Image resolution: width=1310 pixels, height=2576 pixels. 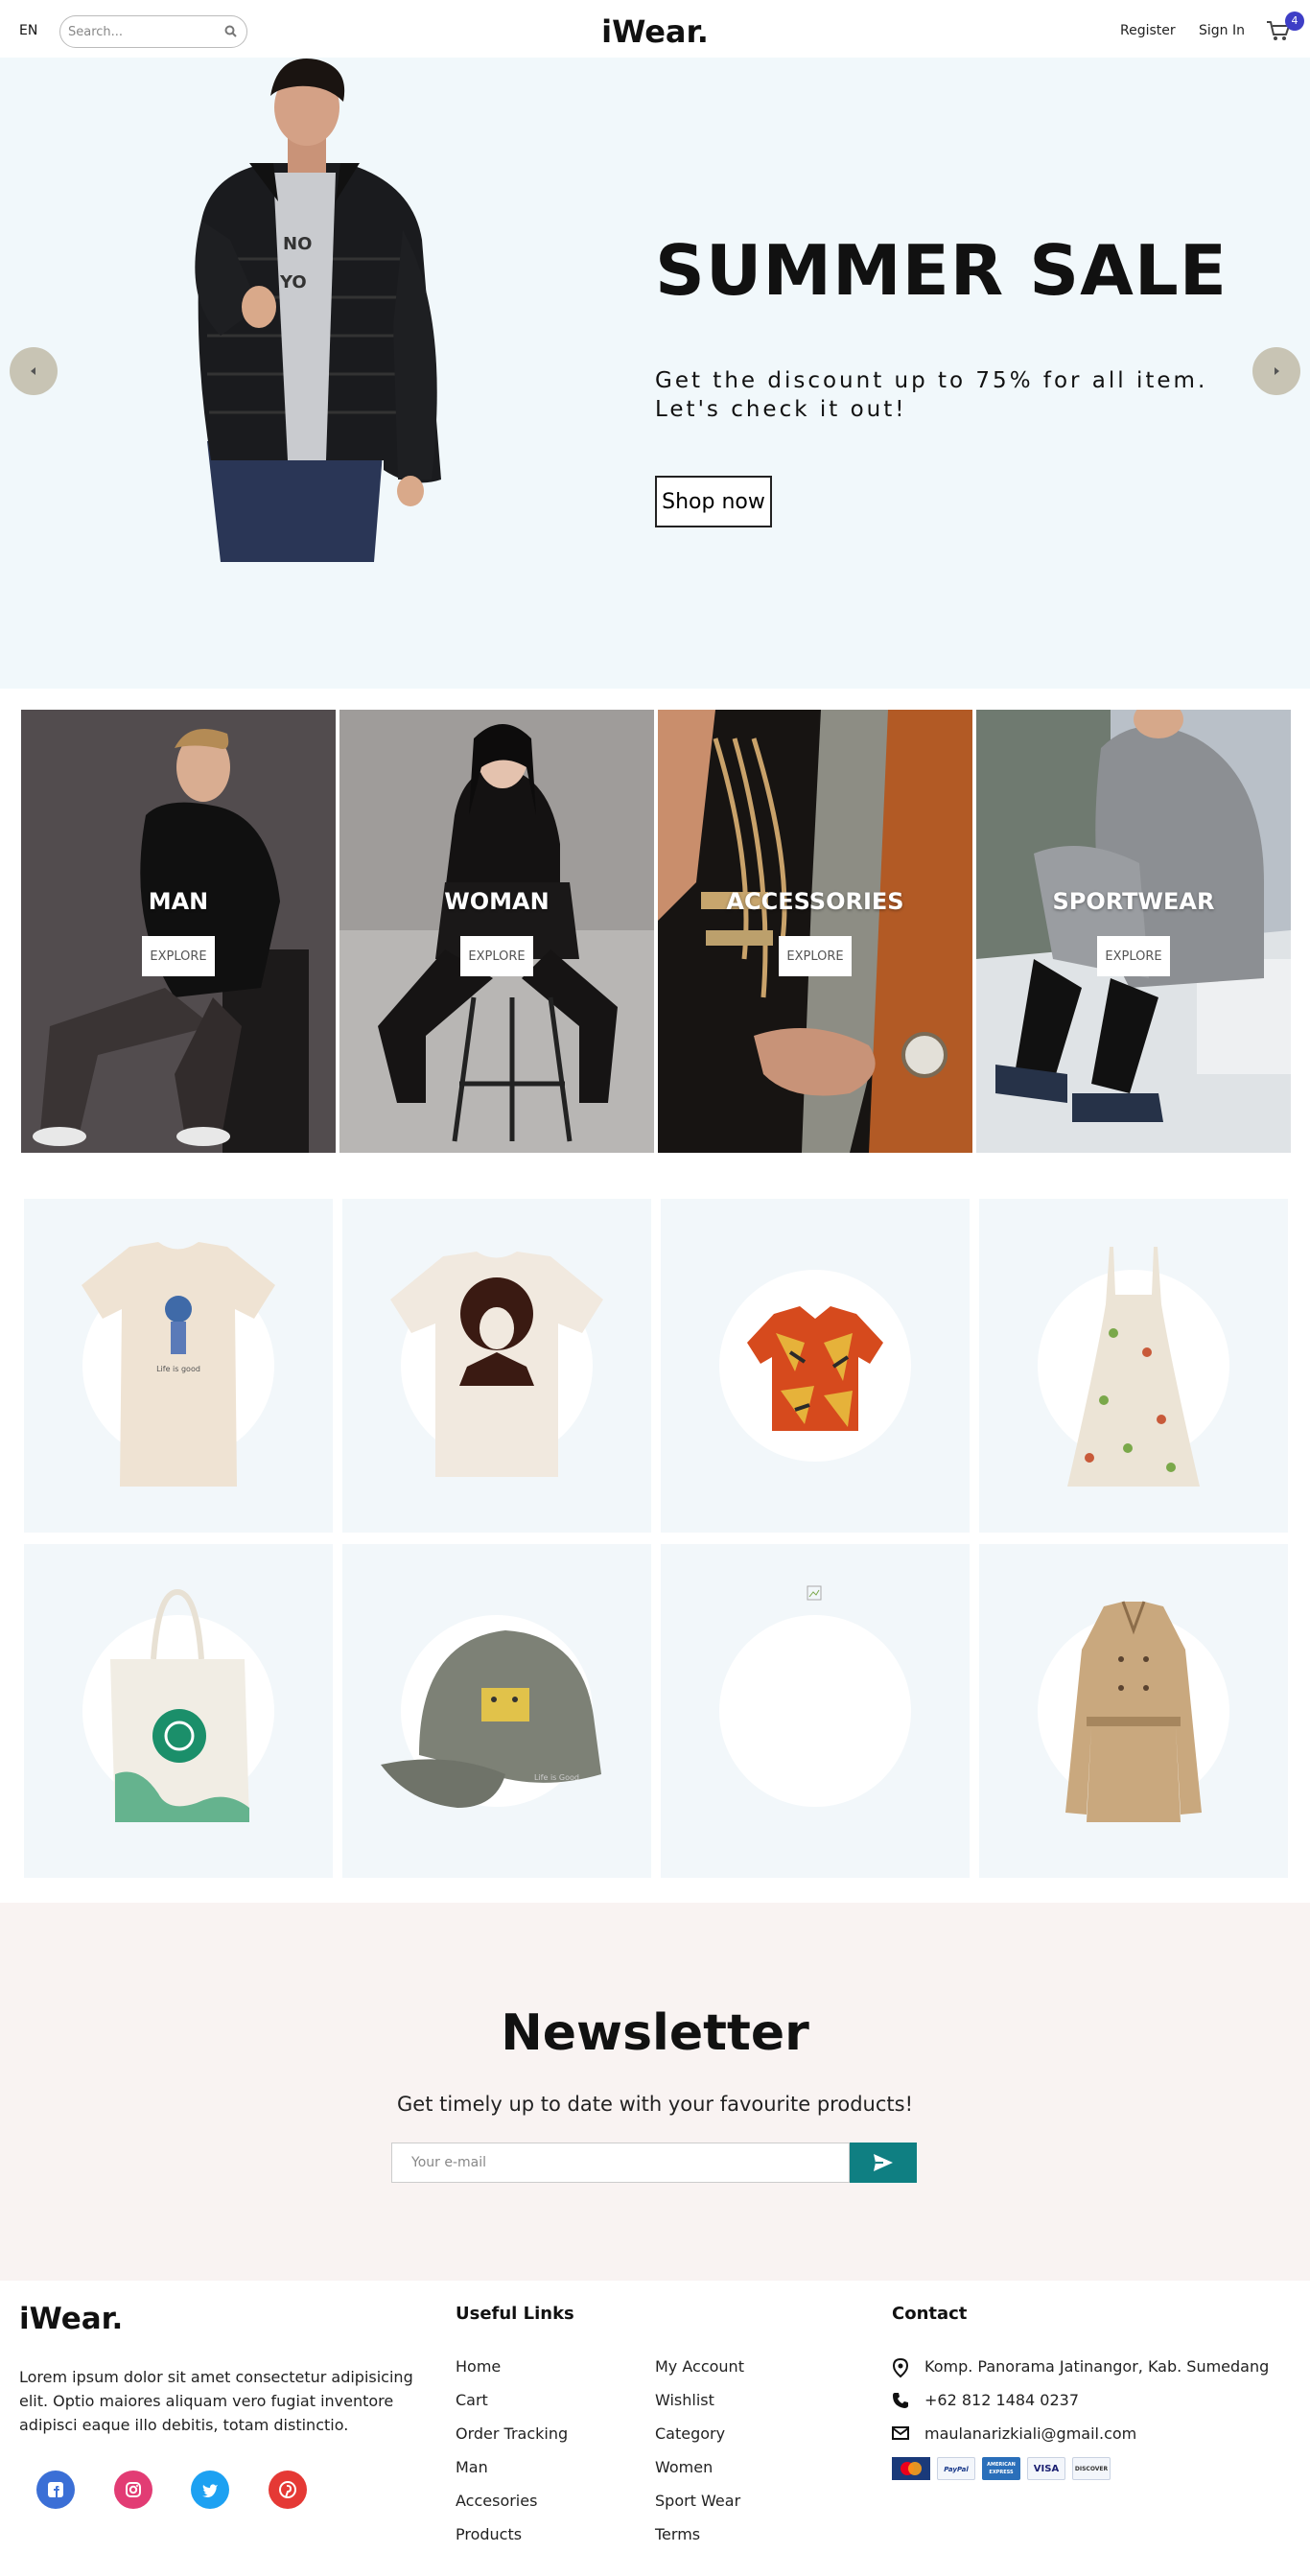 What do you see at coordinates (1001, 2468) in the screenshot?
I see `amex-logo: AMERICAN EXPRESS` at bounding box center [1001, 2468].